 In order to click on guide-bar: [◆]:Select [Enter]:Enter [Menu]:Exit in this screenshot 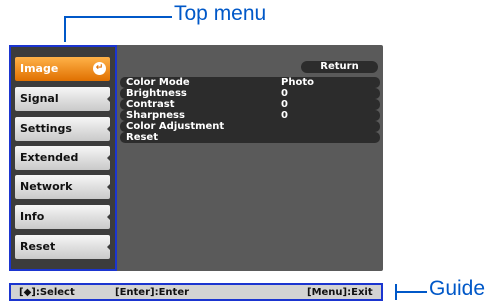, I will do `click(196, 292)`.